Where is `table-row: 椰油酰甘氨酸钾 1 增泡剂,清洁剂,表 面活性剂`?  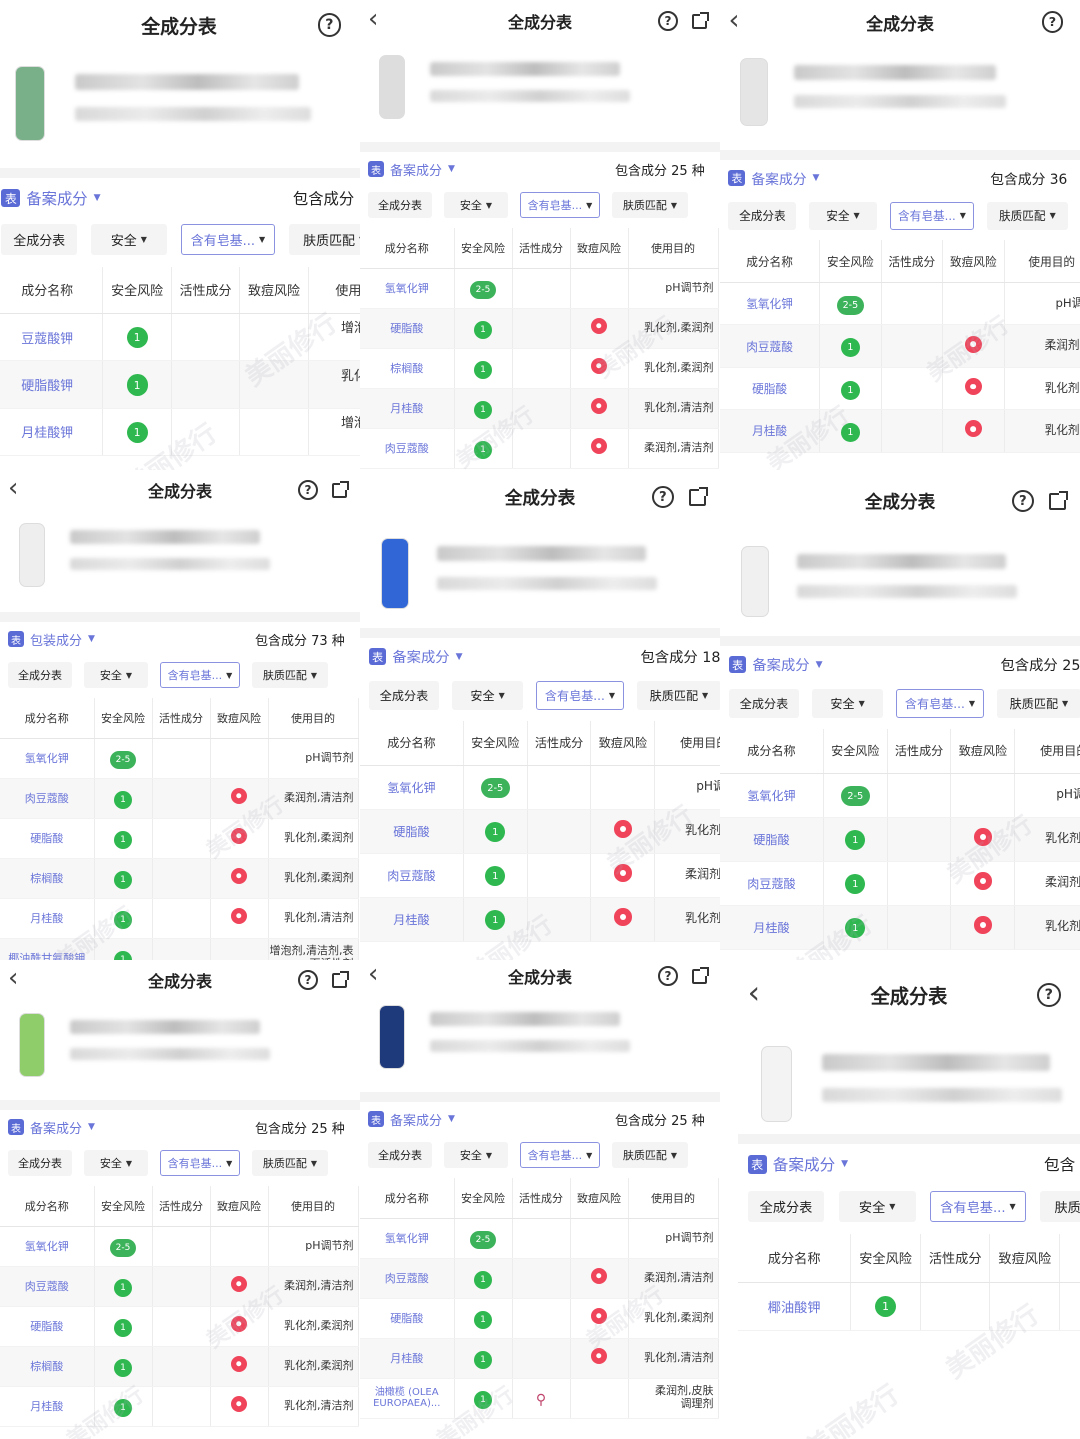
table-row: 椰油酰甘氨酸钾 1 增泡剂,清洁剂,表 面活性剂 is located at coordinates (179, 949).